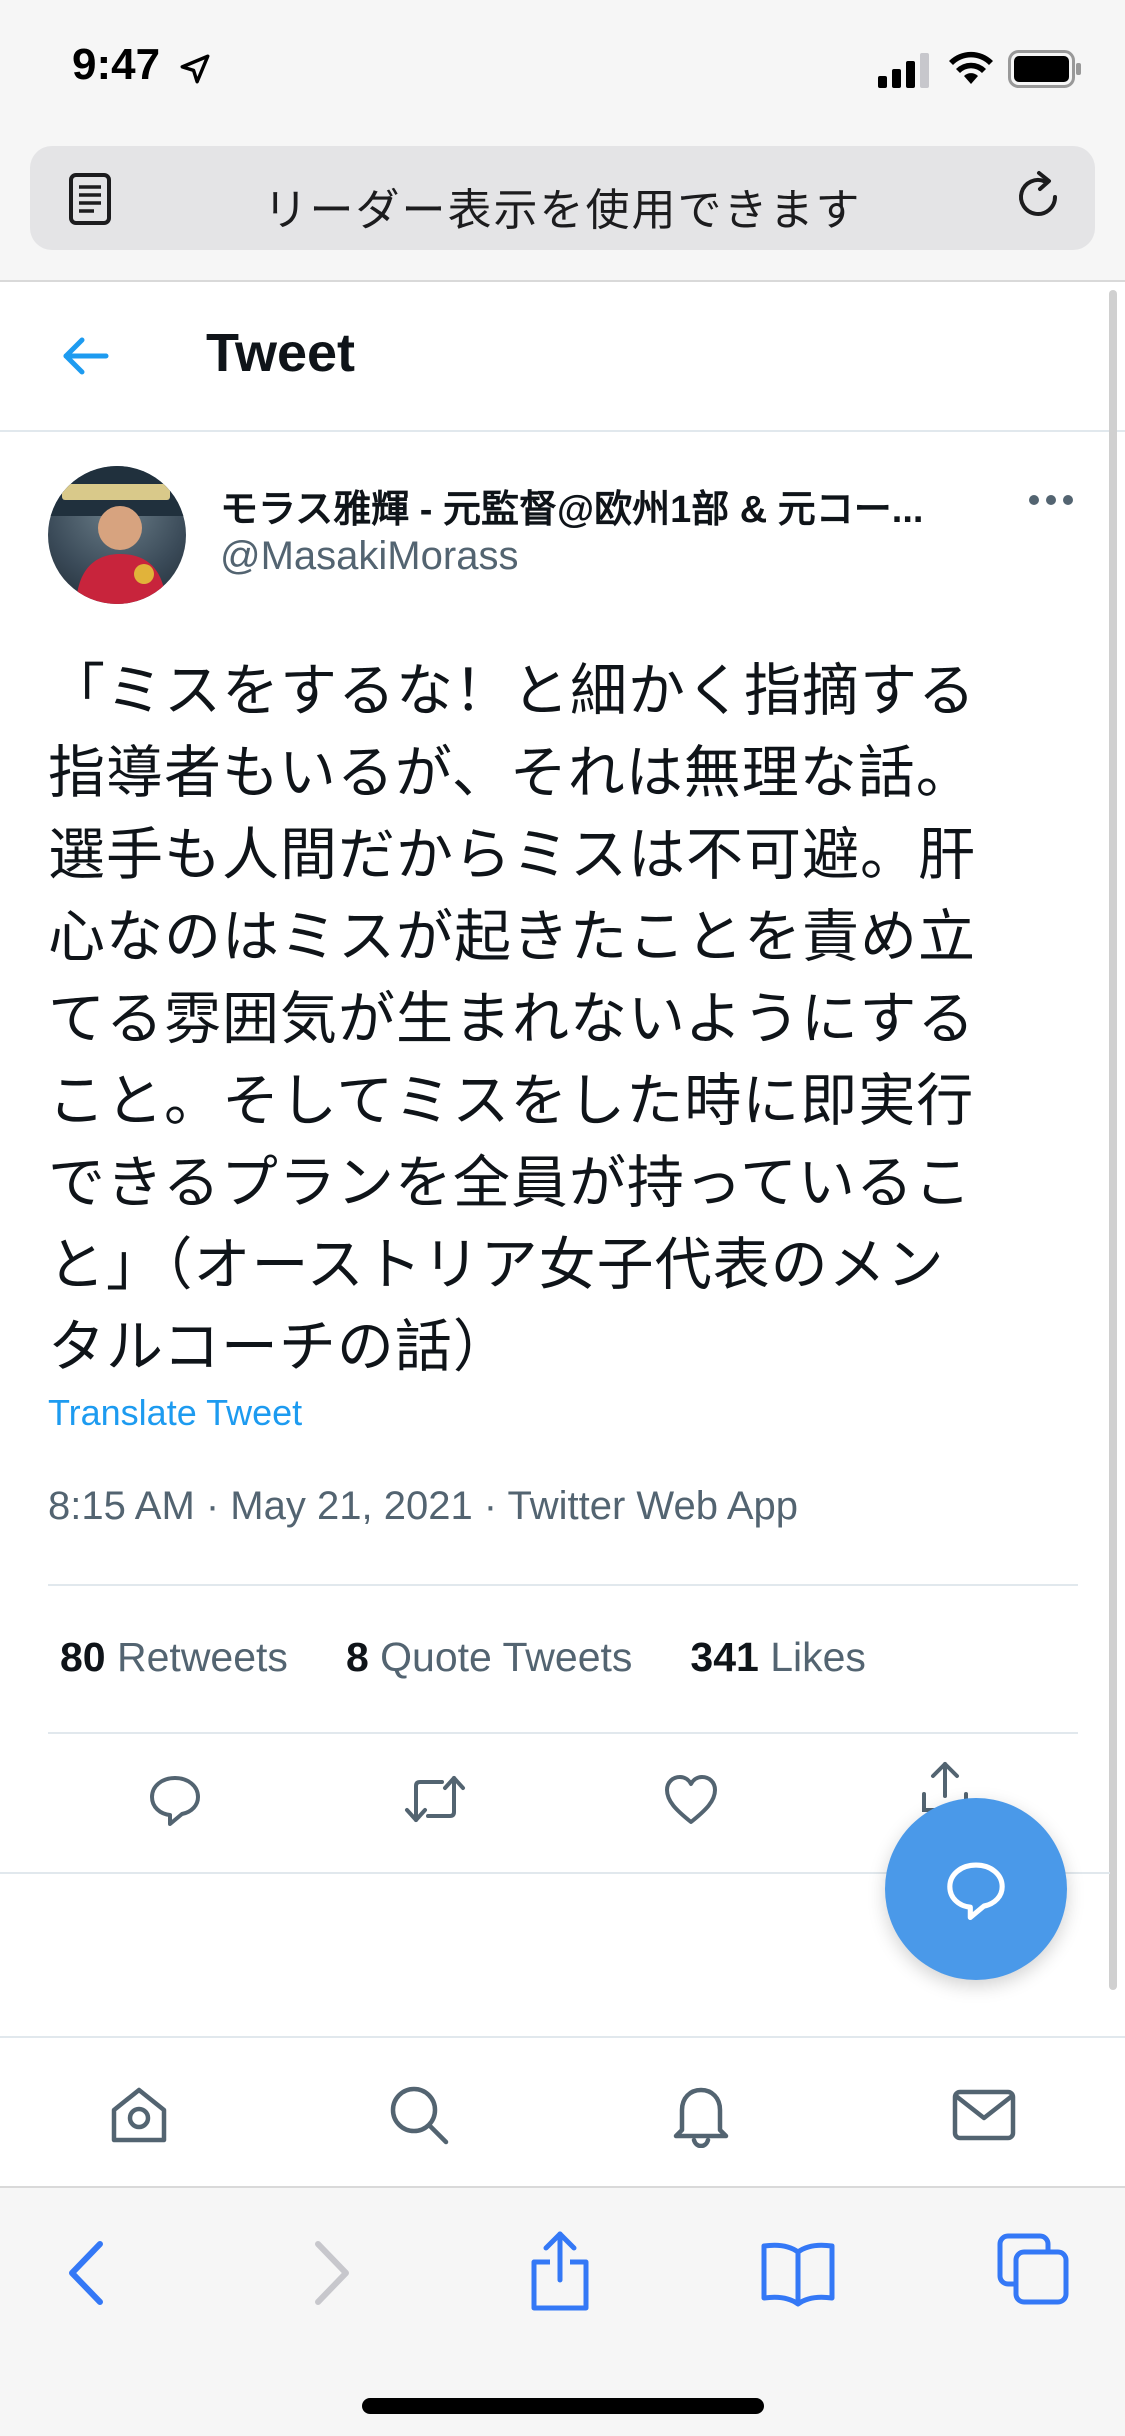 The width and height of the screenshot is (1125, 2436). I want to click on avatar-image, so click(117, 535).